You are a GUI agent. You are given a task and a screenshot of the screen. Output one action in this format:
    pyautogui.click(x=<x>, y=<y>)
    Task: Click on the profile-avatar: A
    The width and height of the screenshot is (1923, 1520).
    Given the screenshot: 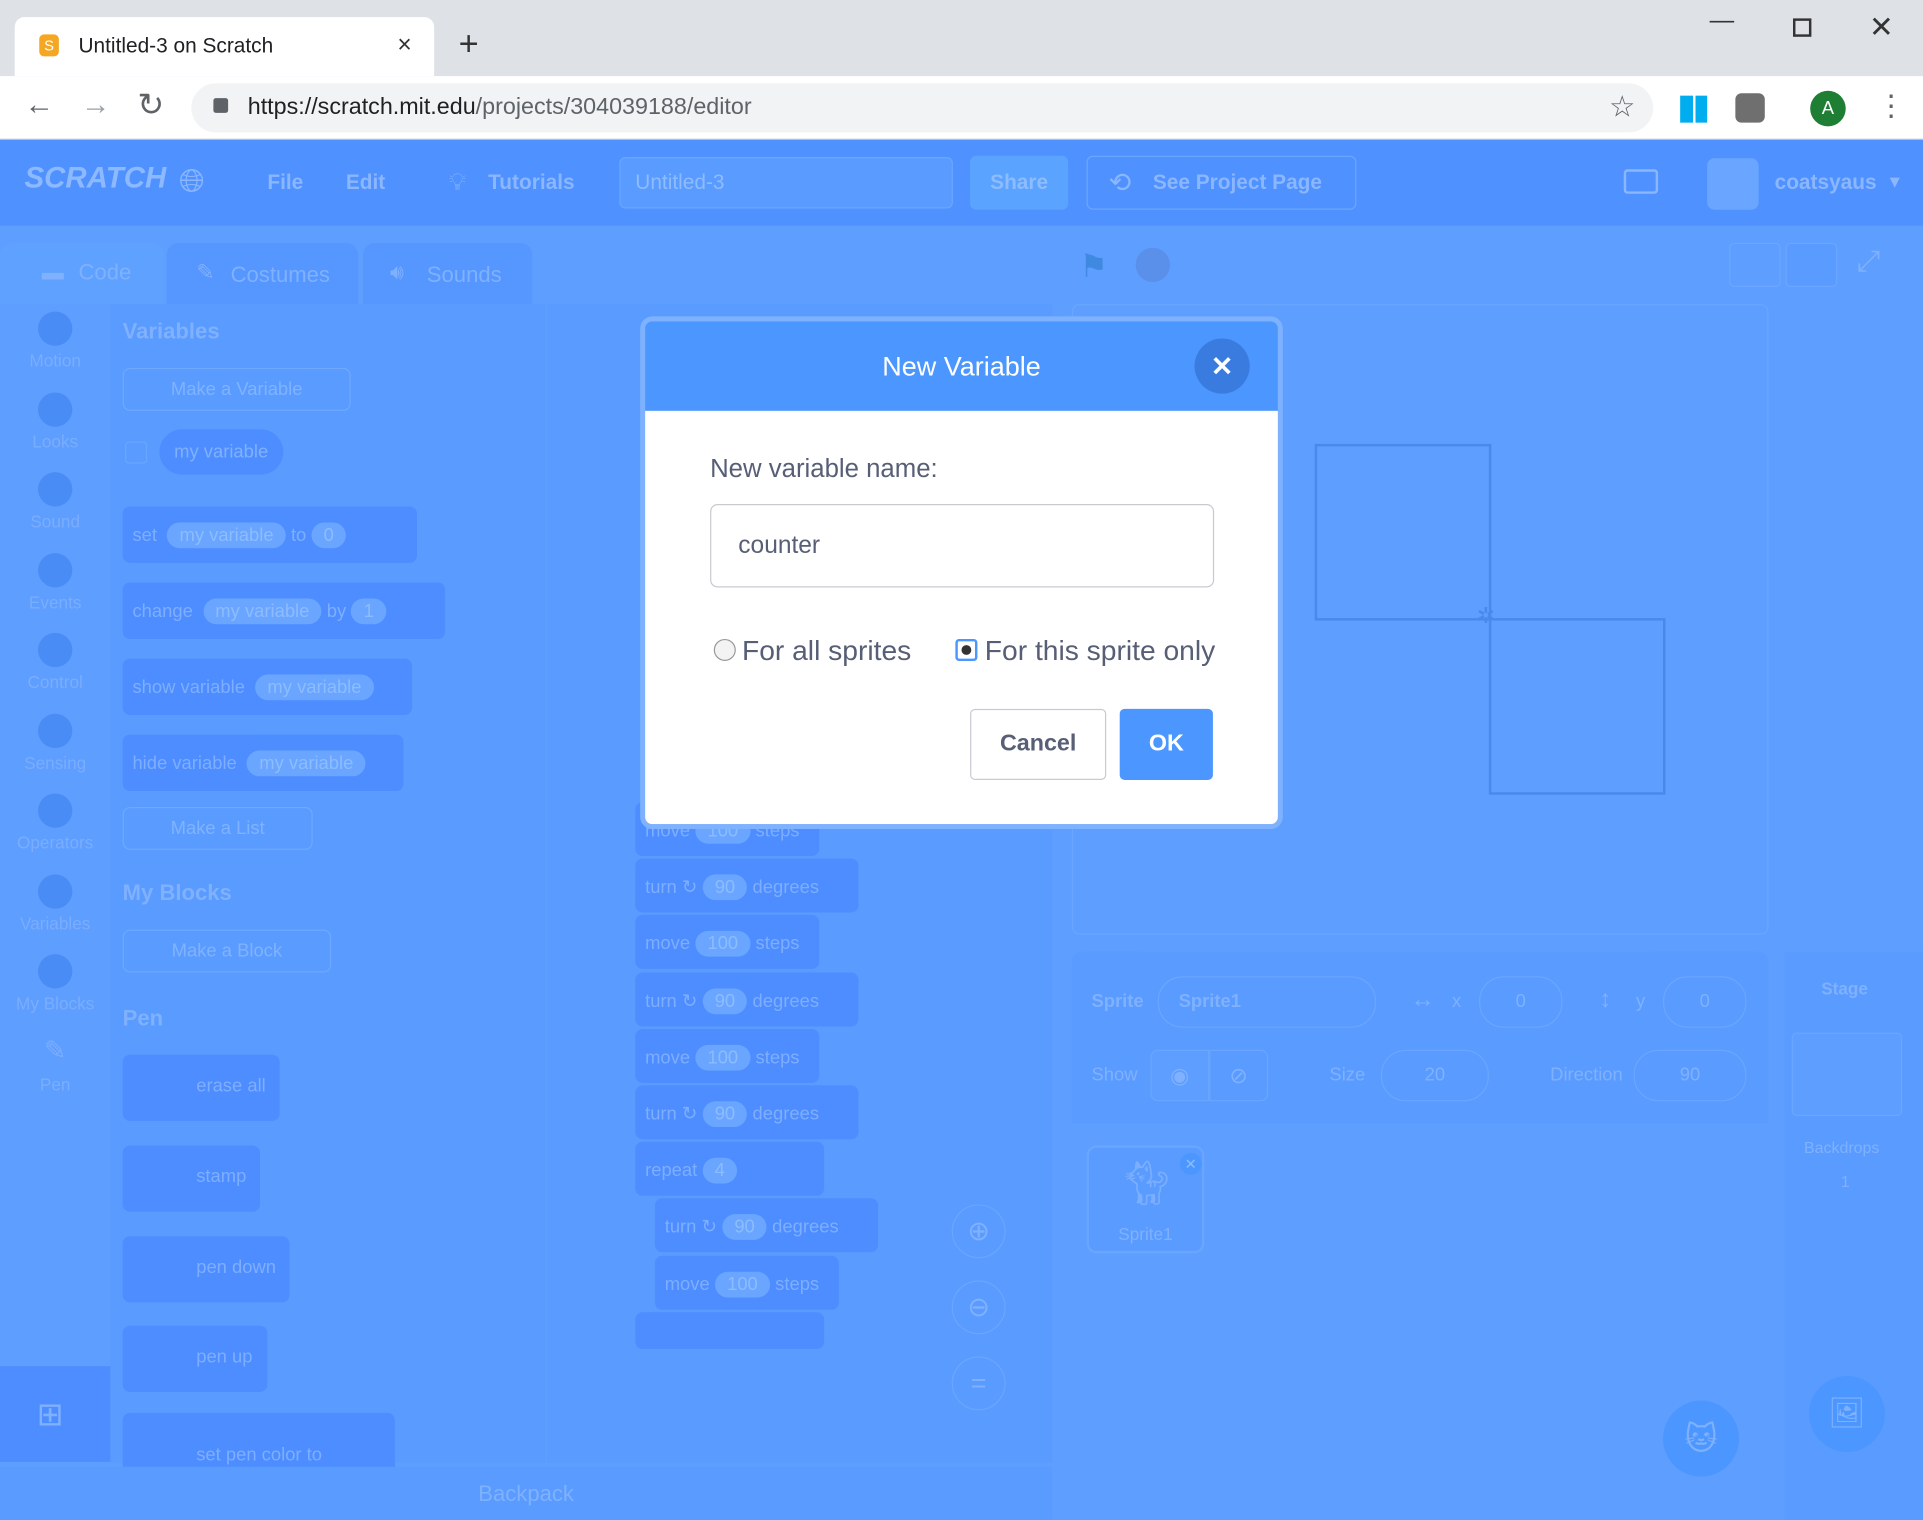 What is the action you would take?
    pyautogui.click(x=1828, y=108)
    